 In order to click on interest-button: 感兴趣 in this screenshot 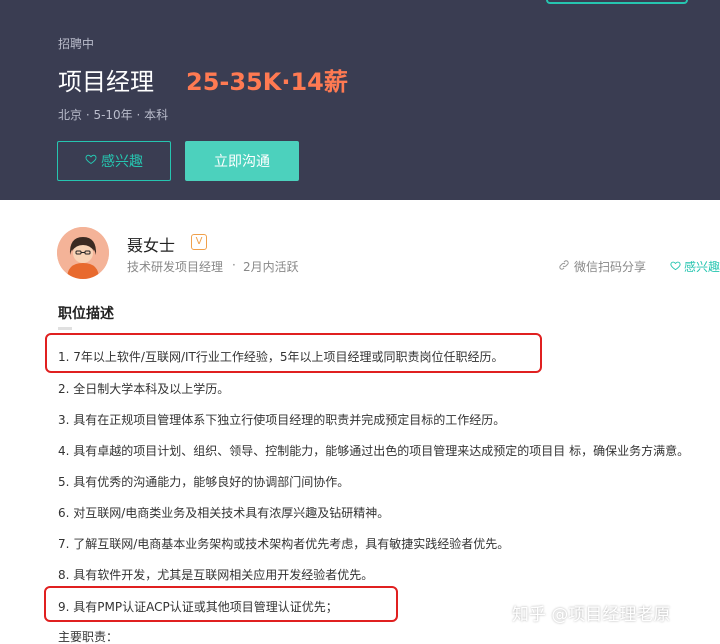, I will do `click(114, 161)`.